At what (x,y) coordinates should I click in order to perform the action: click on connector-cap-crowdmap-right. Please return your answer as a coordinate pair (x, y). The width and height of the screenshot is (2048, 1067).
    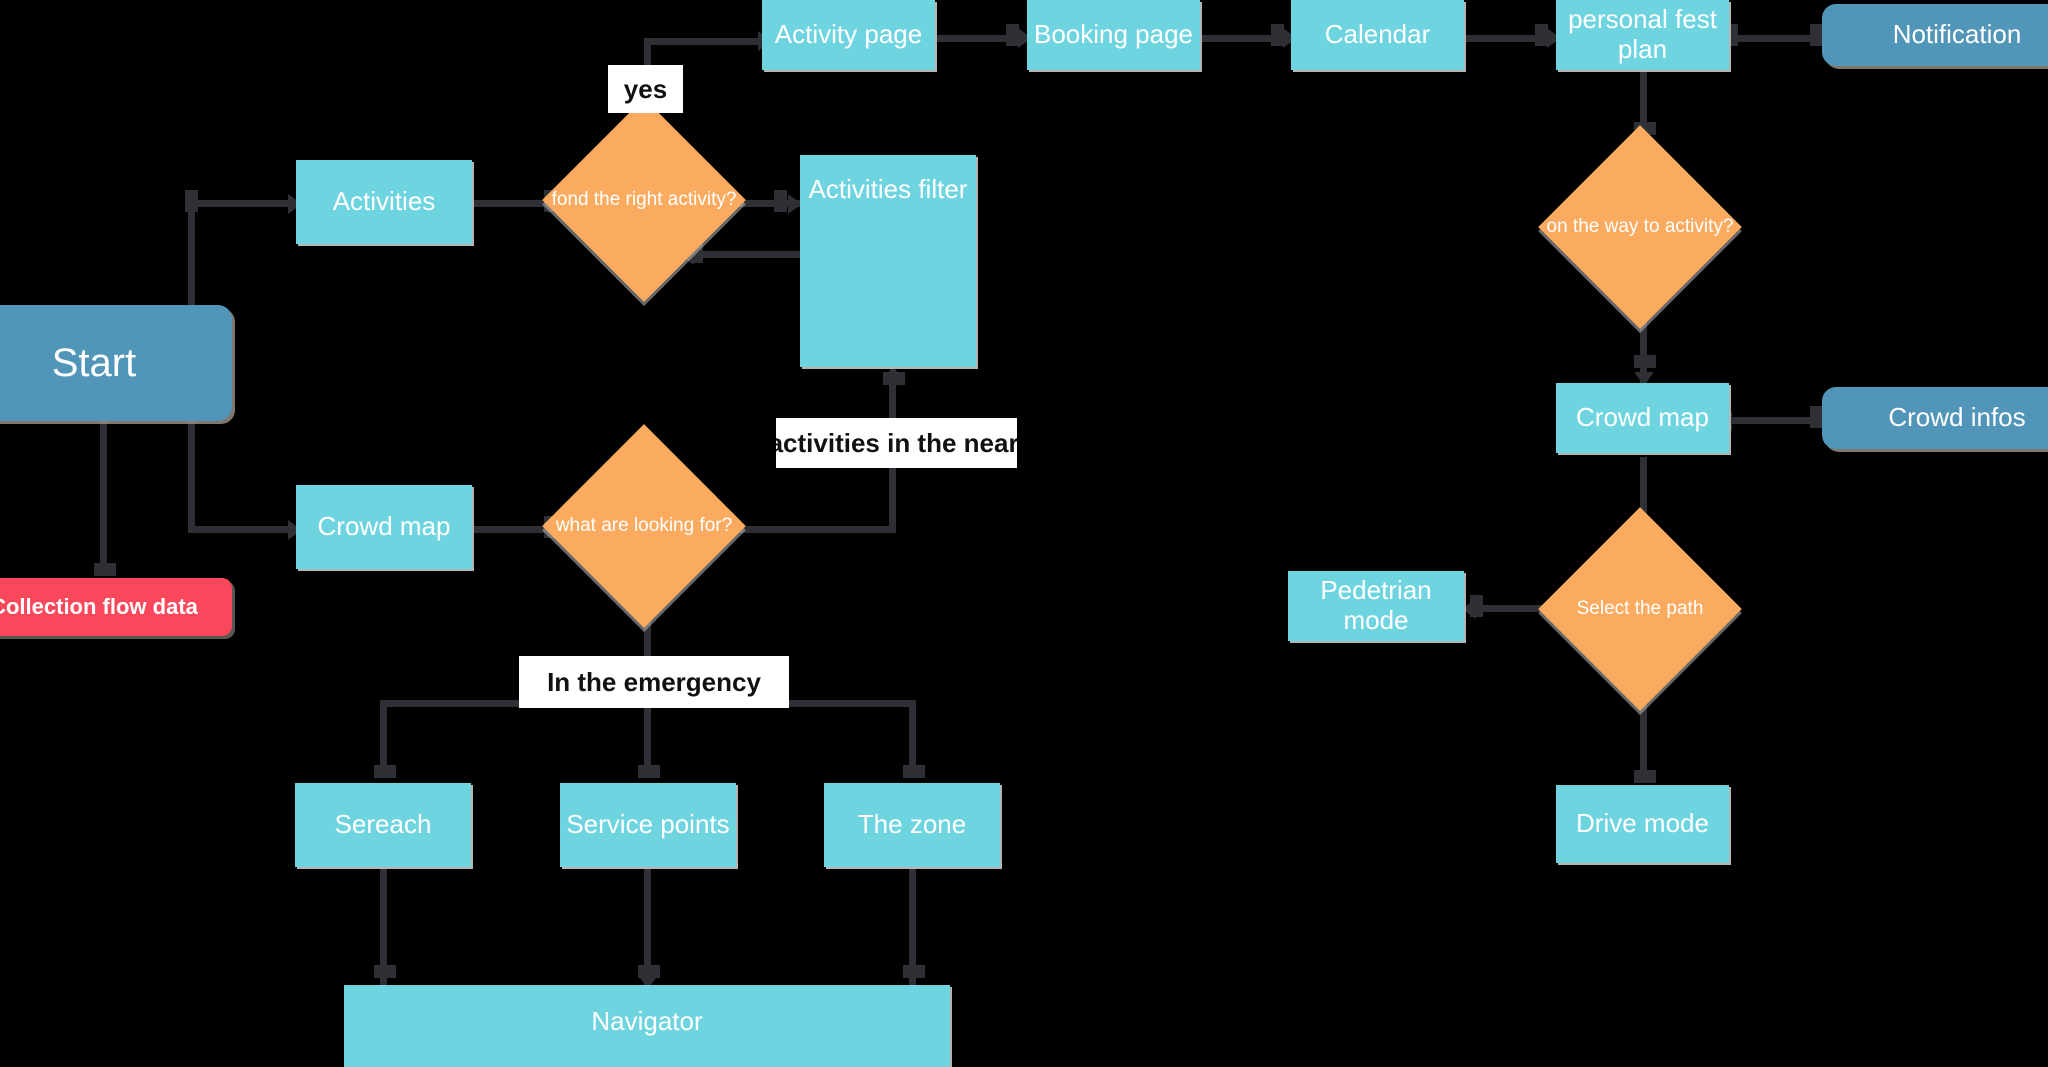
    Looking at the image, I should click on (1645, 361).